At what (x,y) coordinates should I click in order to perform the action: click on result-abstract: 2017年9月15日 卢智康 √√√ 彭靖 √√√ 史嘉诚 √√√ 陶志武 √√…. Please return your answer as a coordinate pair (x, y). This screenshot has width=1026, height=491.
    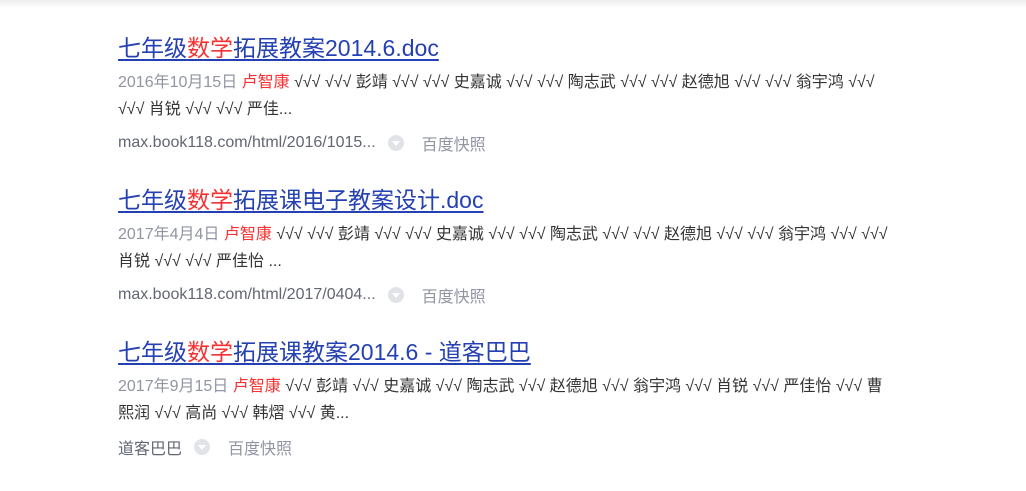
    Looking at the image, I should click on (503, 400).